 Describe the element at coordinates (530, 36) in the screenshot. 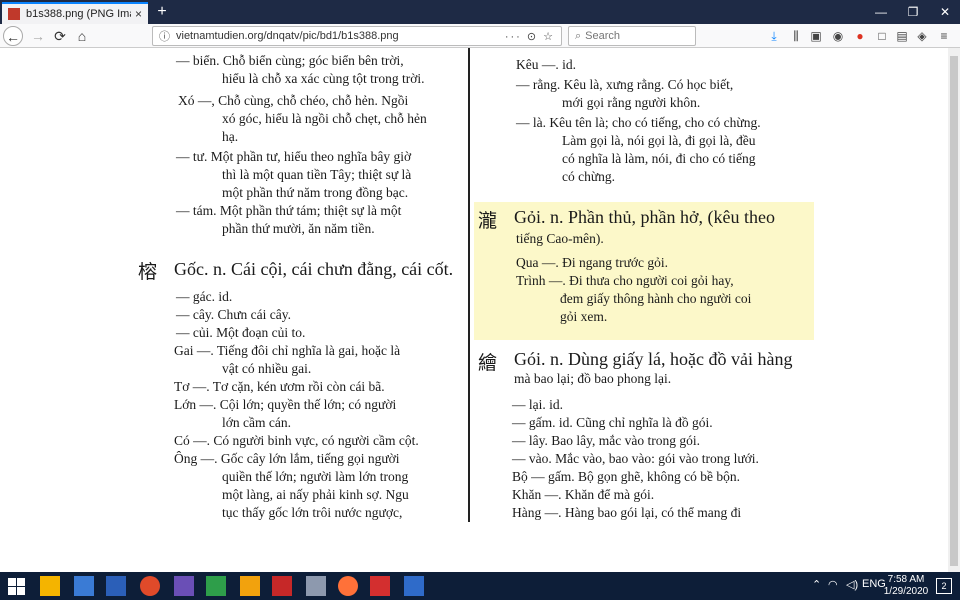

I see `page-actions-icon: ··· ⊙ ☆` at that location.